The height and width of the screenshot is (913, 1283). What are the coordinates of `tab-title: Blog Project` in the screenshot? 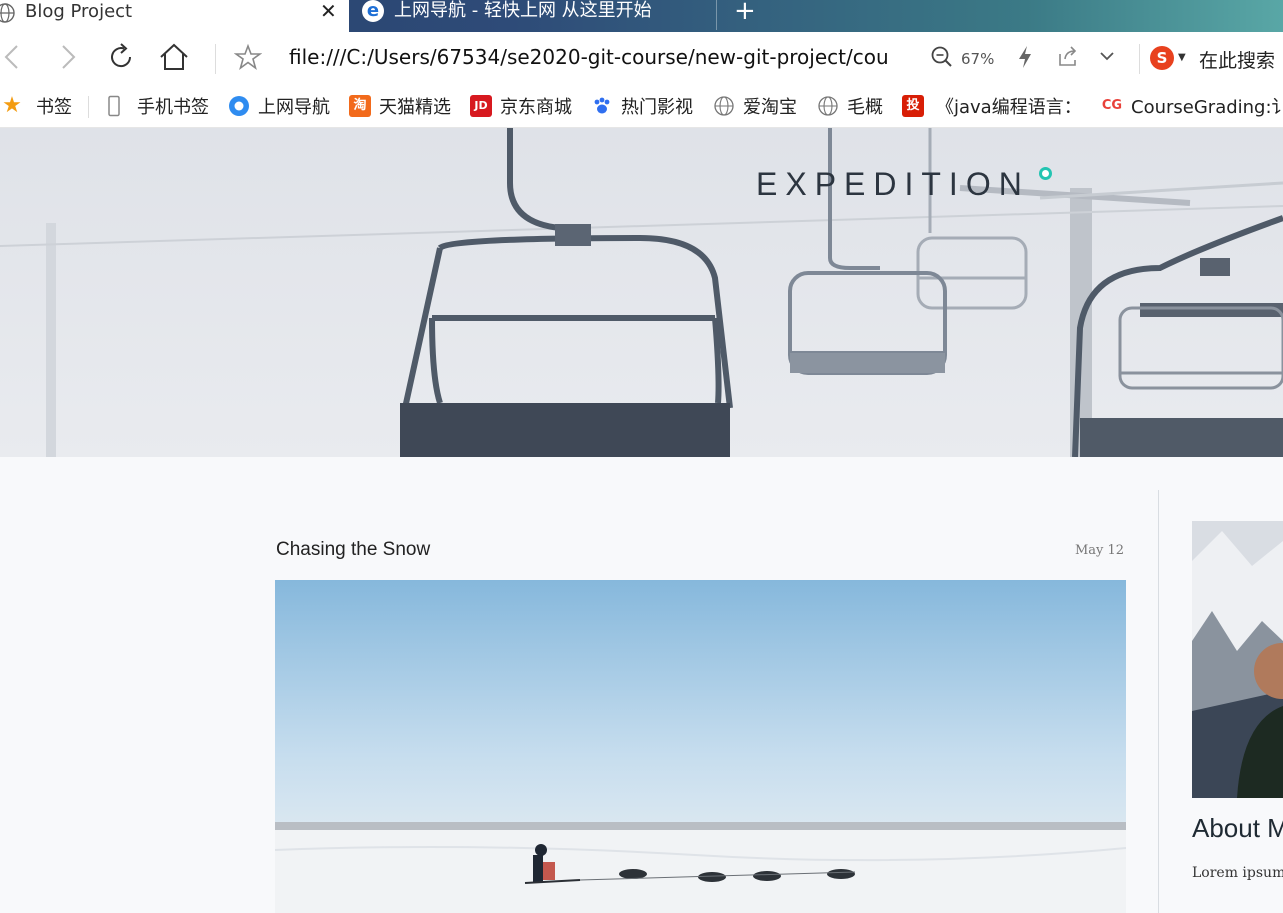 It's located at (79, 11).